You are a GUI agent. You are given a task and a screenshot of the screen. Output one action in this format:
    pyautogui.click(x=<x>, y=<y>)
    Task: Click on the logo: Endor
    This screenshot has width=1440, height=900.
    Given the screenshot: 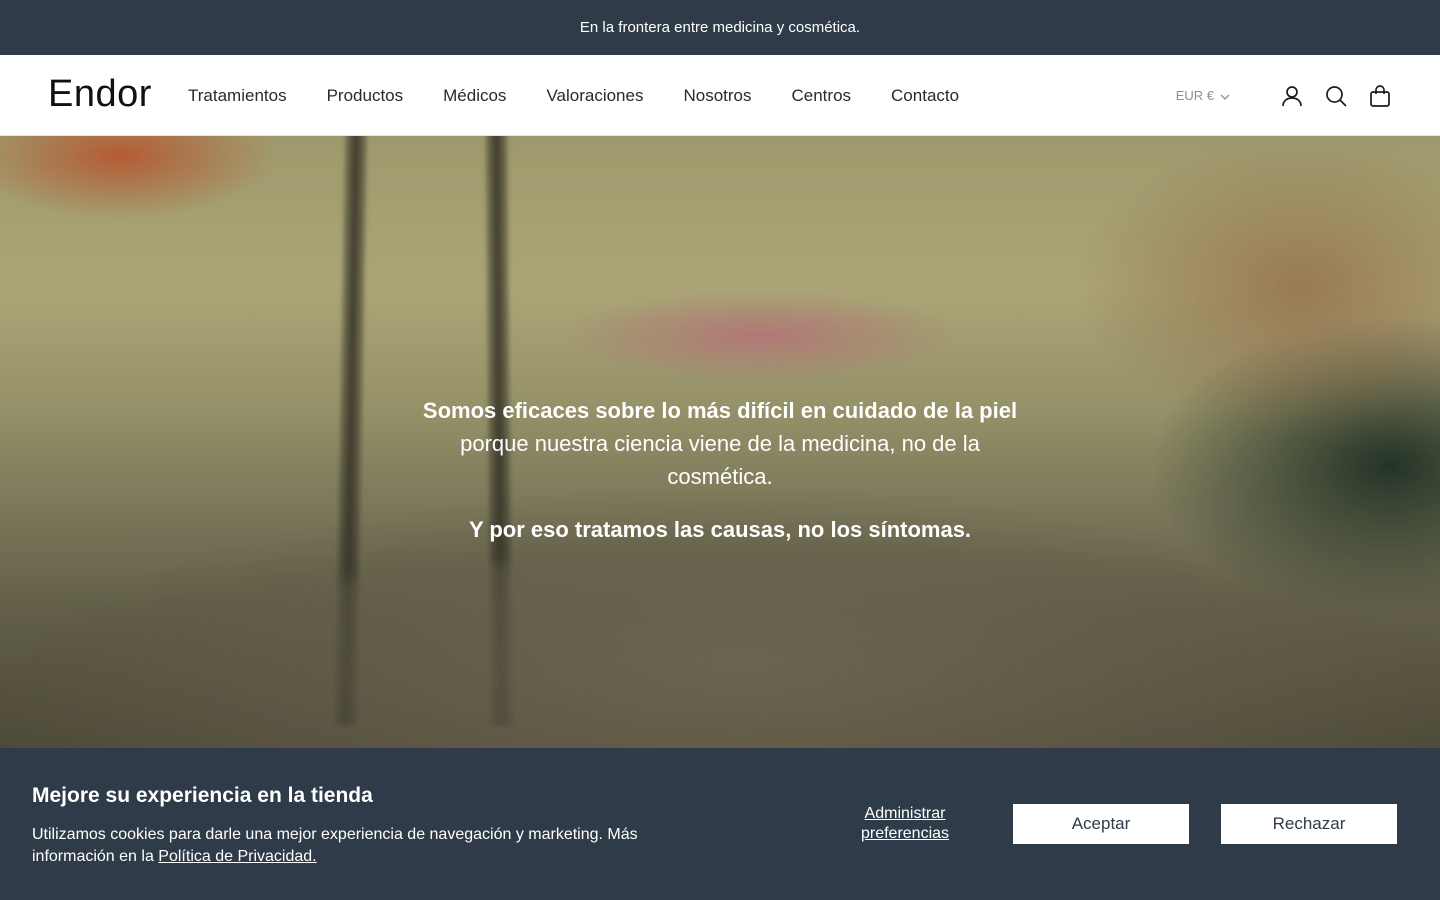 What is the action you would take?
    pyautogui.click(x=100, y=94)
    